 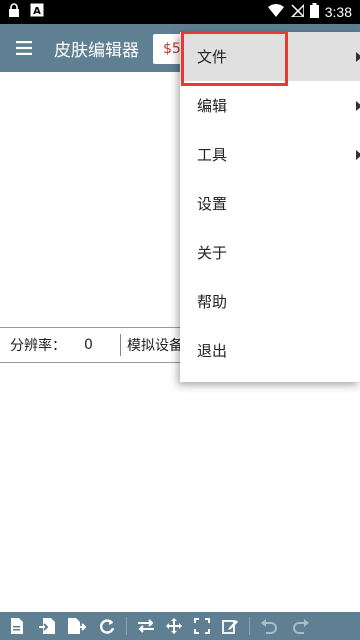 I want to click on wifi-icon, so click(x=275, y=12).